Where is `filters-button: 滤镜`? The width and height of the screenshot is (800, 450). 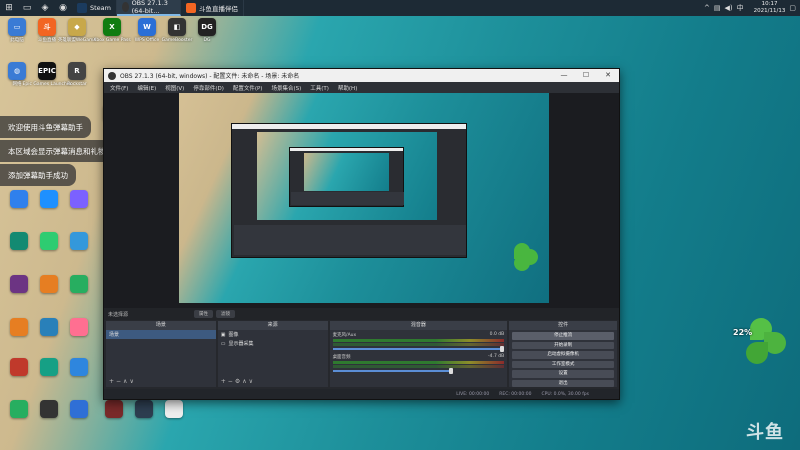
filters-button: 滤镜 is located at coordinates (225, 314).